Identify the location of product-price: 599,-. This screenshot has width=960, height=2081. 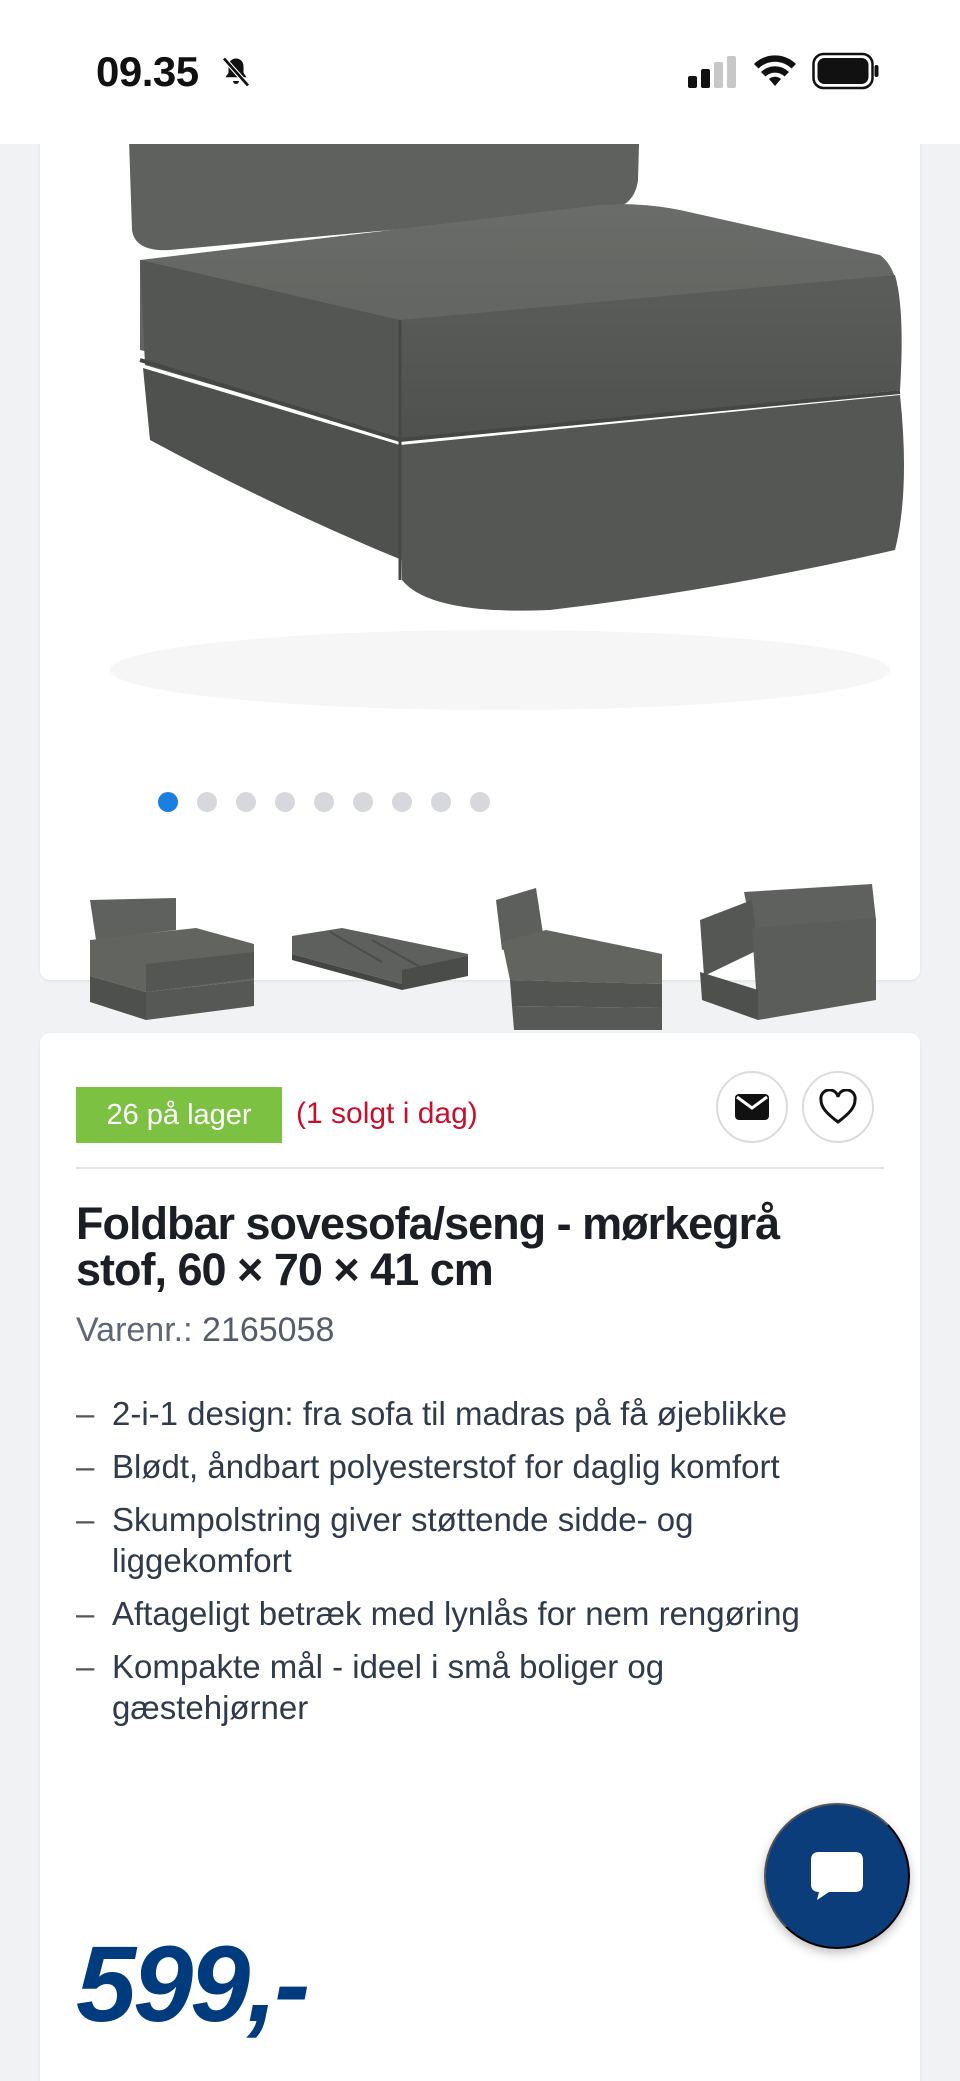
(193, 1983).